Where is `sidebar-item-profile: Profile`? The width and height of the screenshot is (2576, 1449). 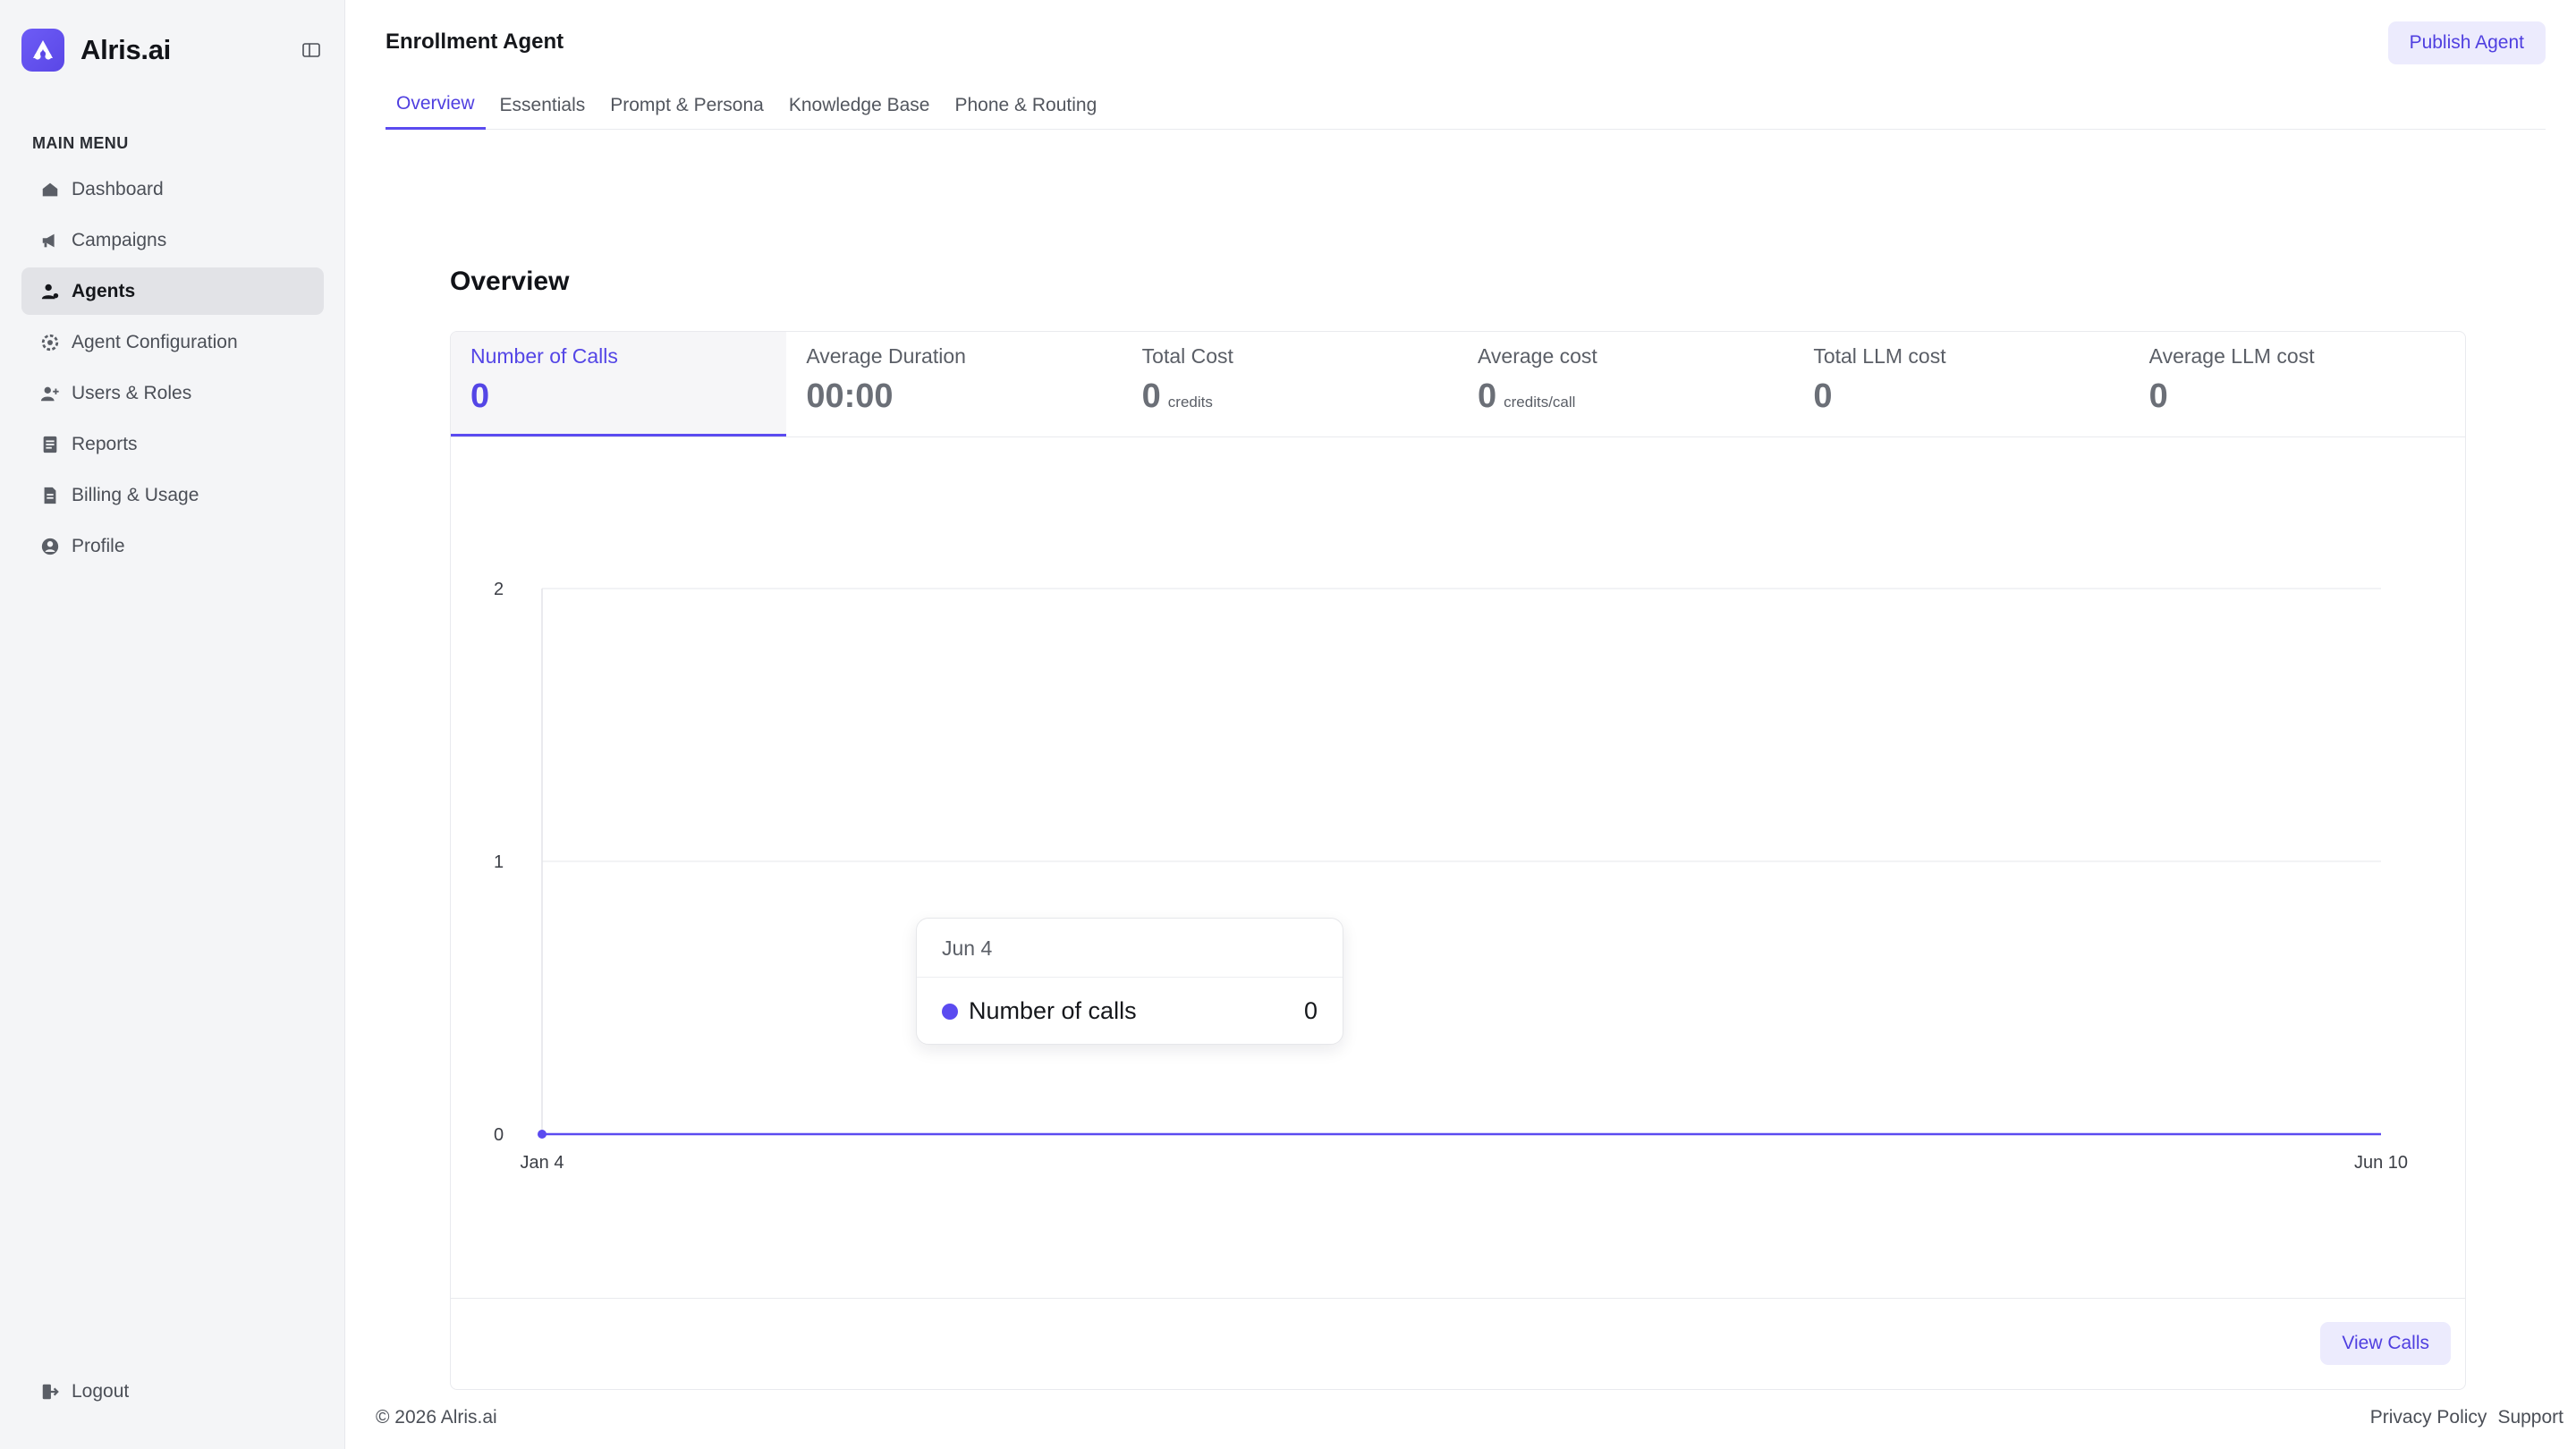 sidebar-item-profile: Profile is located at coordinates (172, 546).